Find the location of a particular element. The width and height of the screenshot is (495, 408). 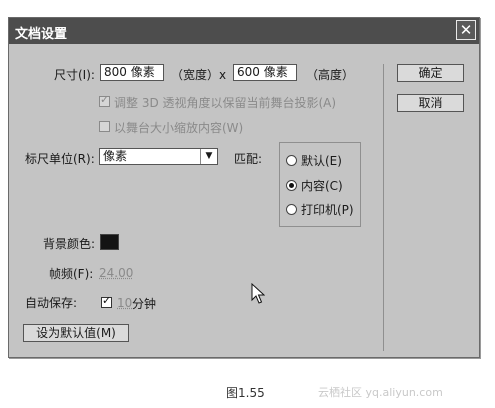

adjust-3d-label: 调整 3D 透视角度以保留当前舞台投影(A) is located at coordinates (225, 103).